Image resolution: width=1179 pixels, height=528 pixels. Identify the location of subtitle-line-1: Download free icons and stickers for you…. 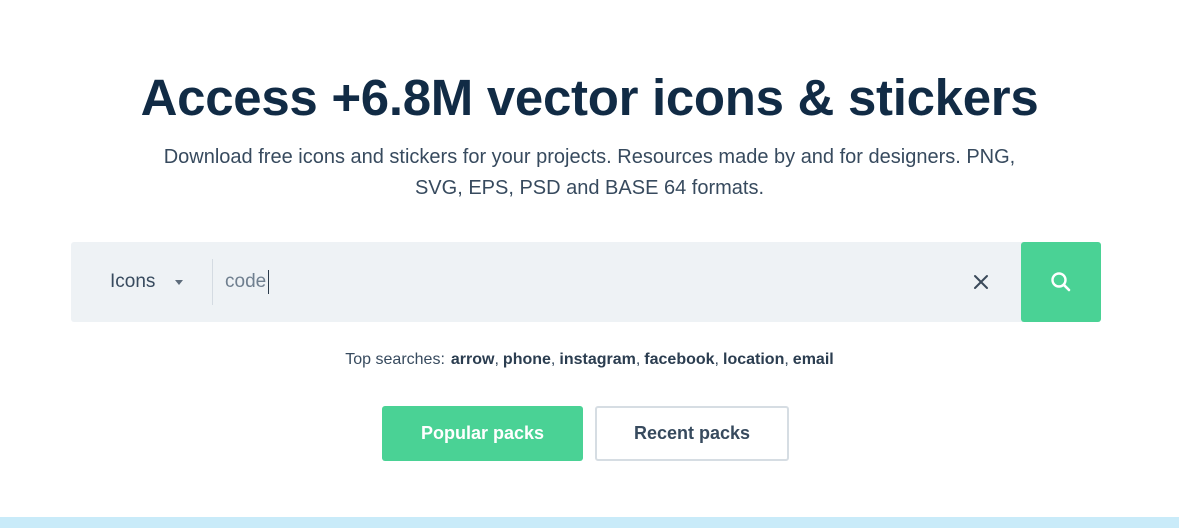
(589, 157).